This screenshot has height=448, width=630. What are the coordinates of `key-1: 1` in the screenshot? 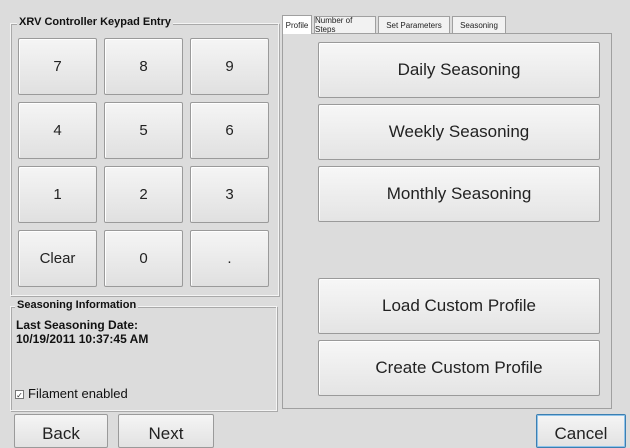 It's located at (57, 194).